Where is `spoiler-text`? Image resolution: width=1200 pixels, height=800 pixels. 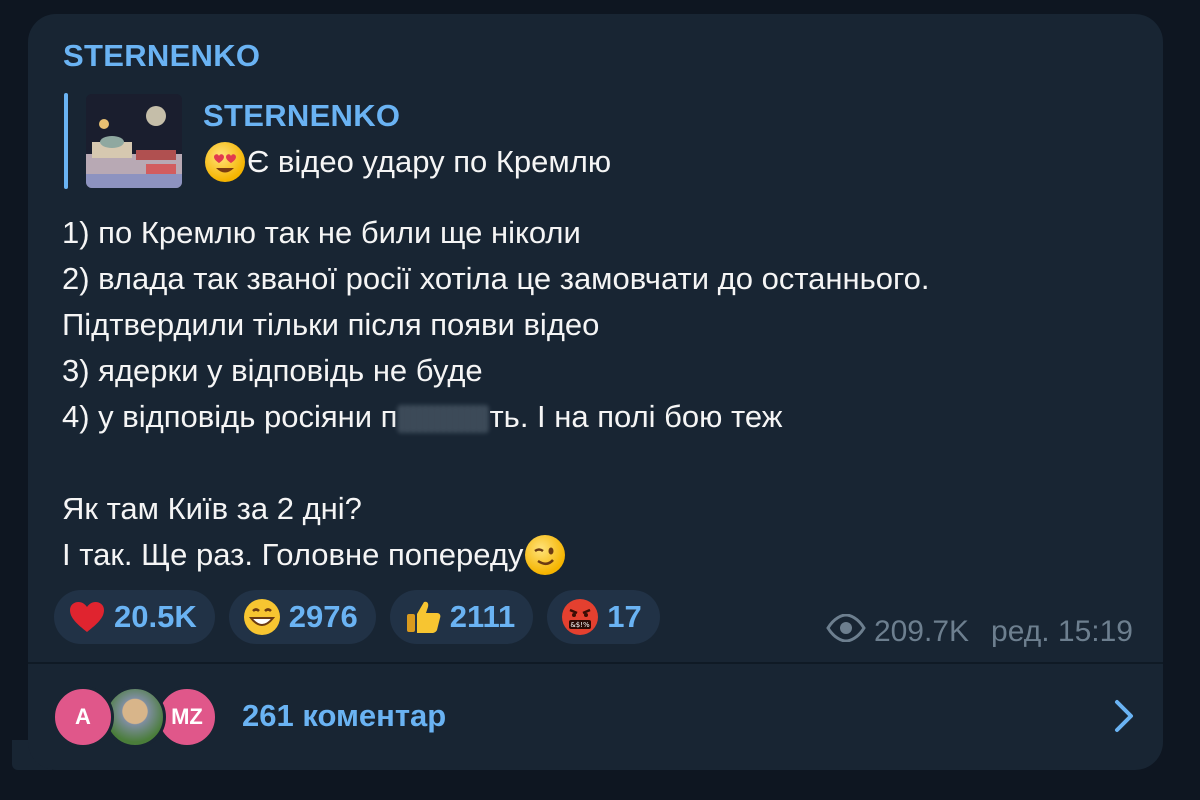 spoiler-text is located at coordinates (443, 418).